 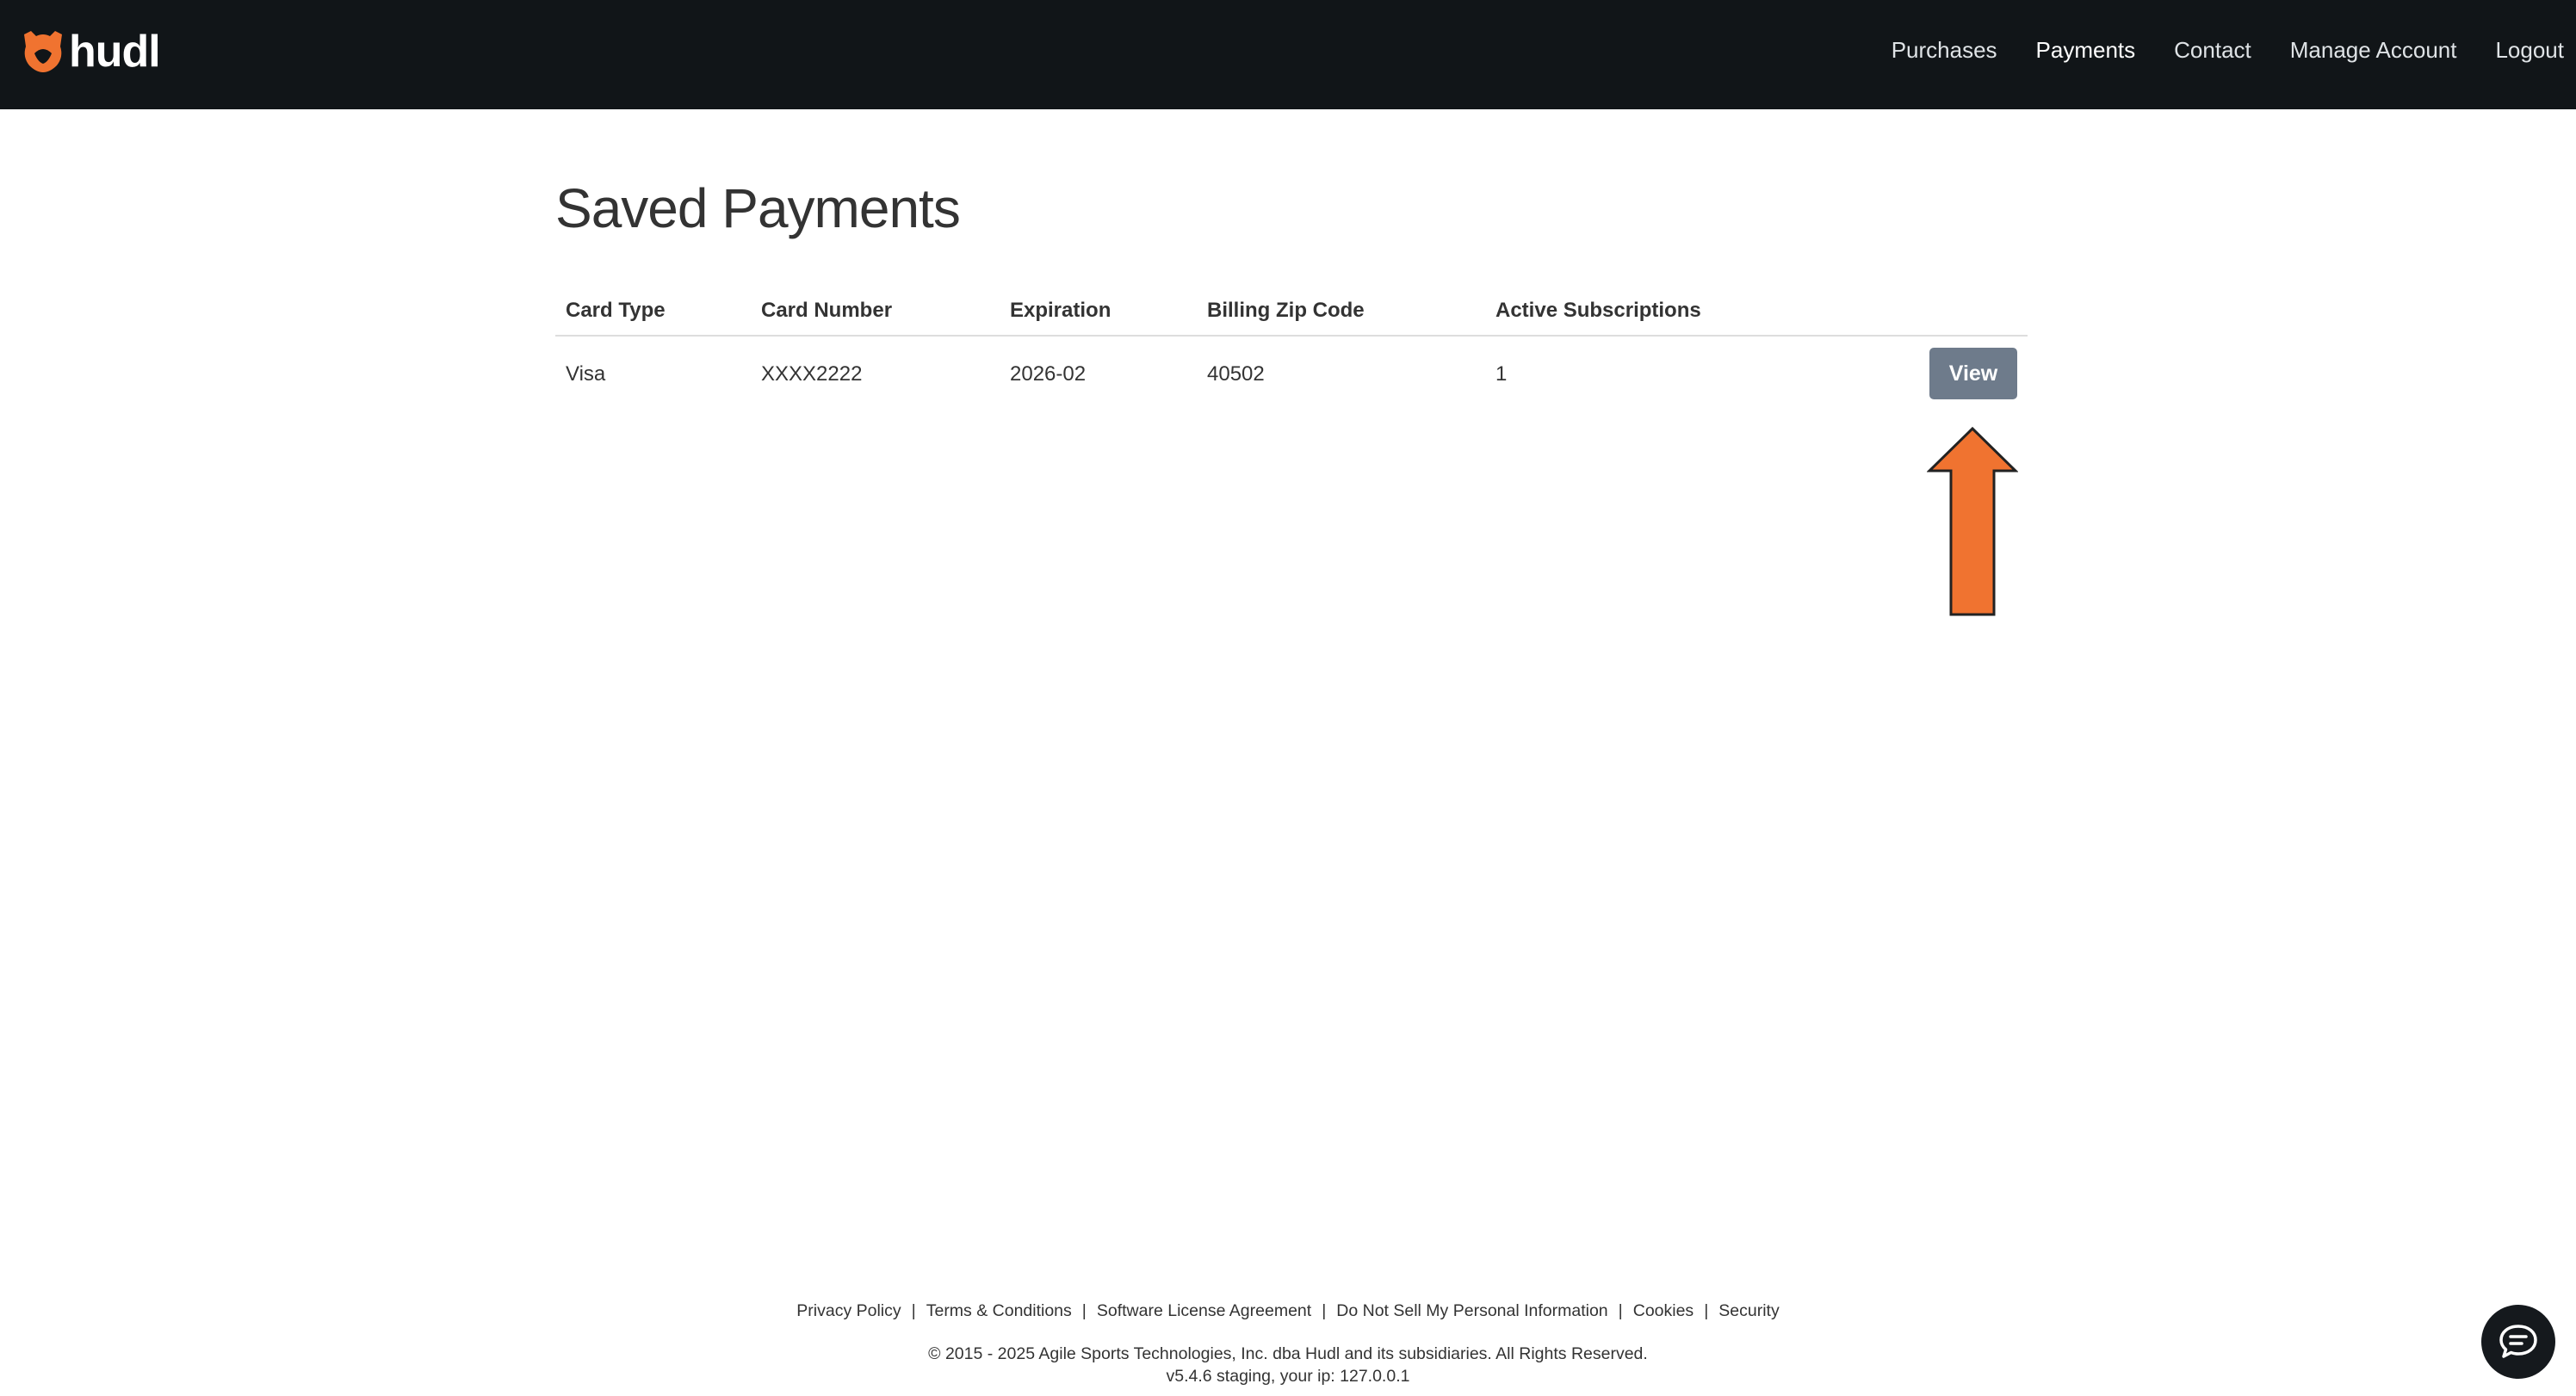 I want to click on column-header-card-type: Card Type, so click(x=616, y=310).